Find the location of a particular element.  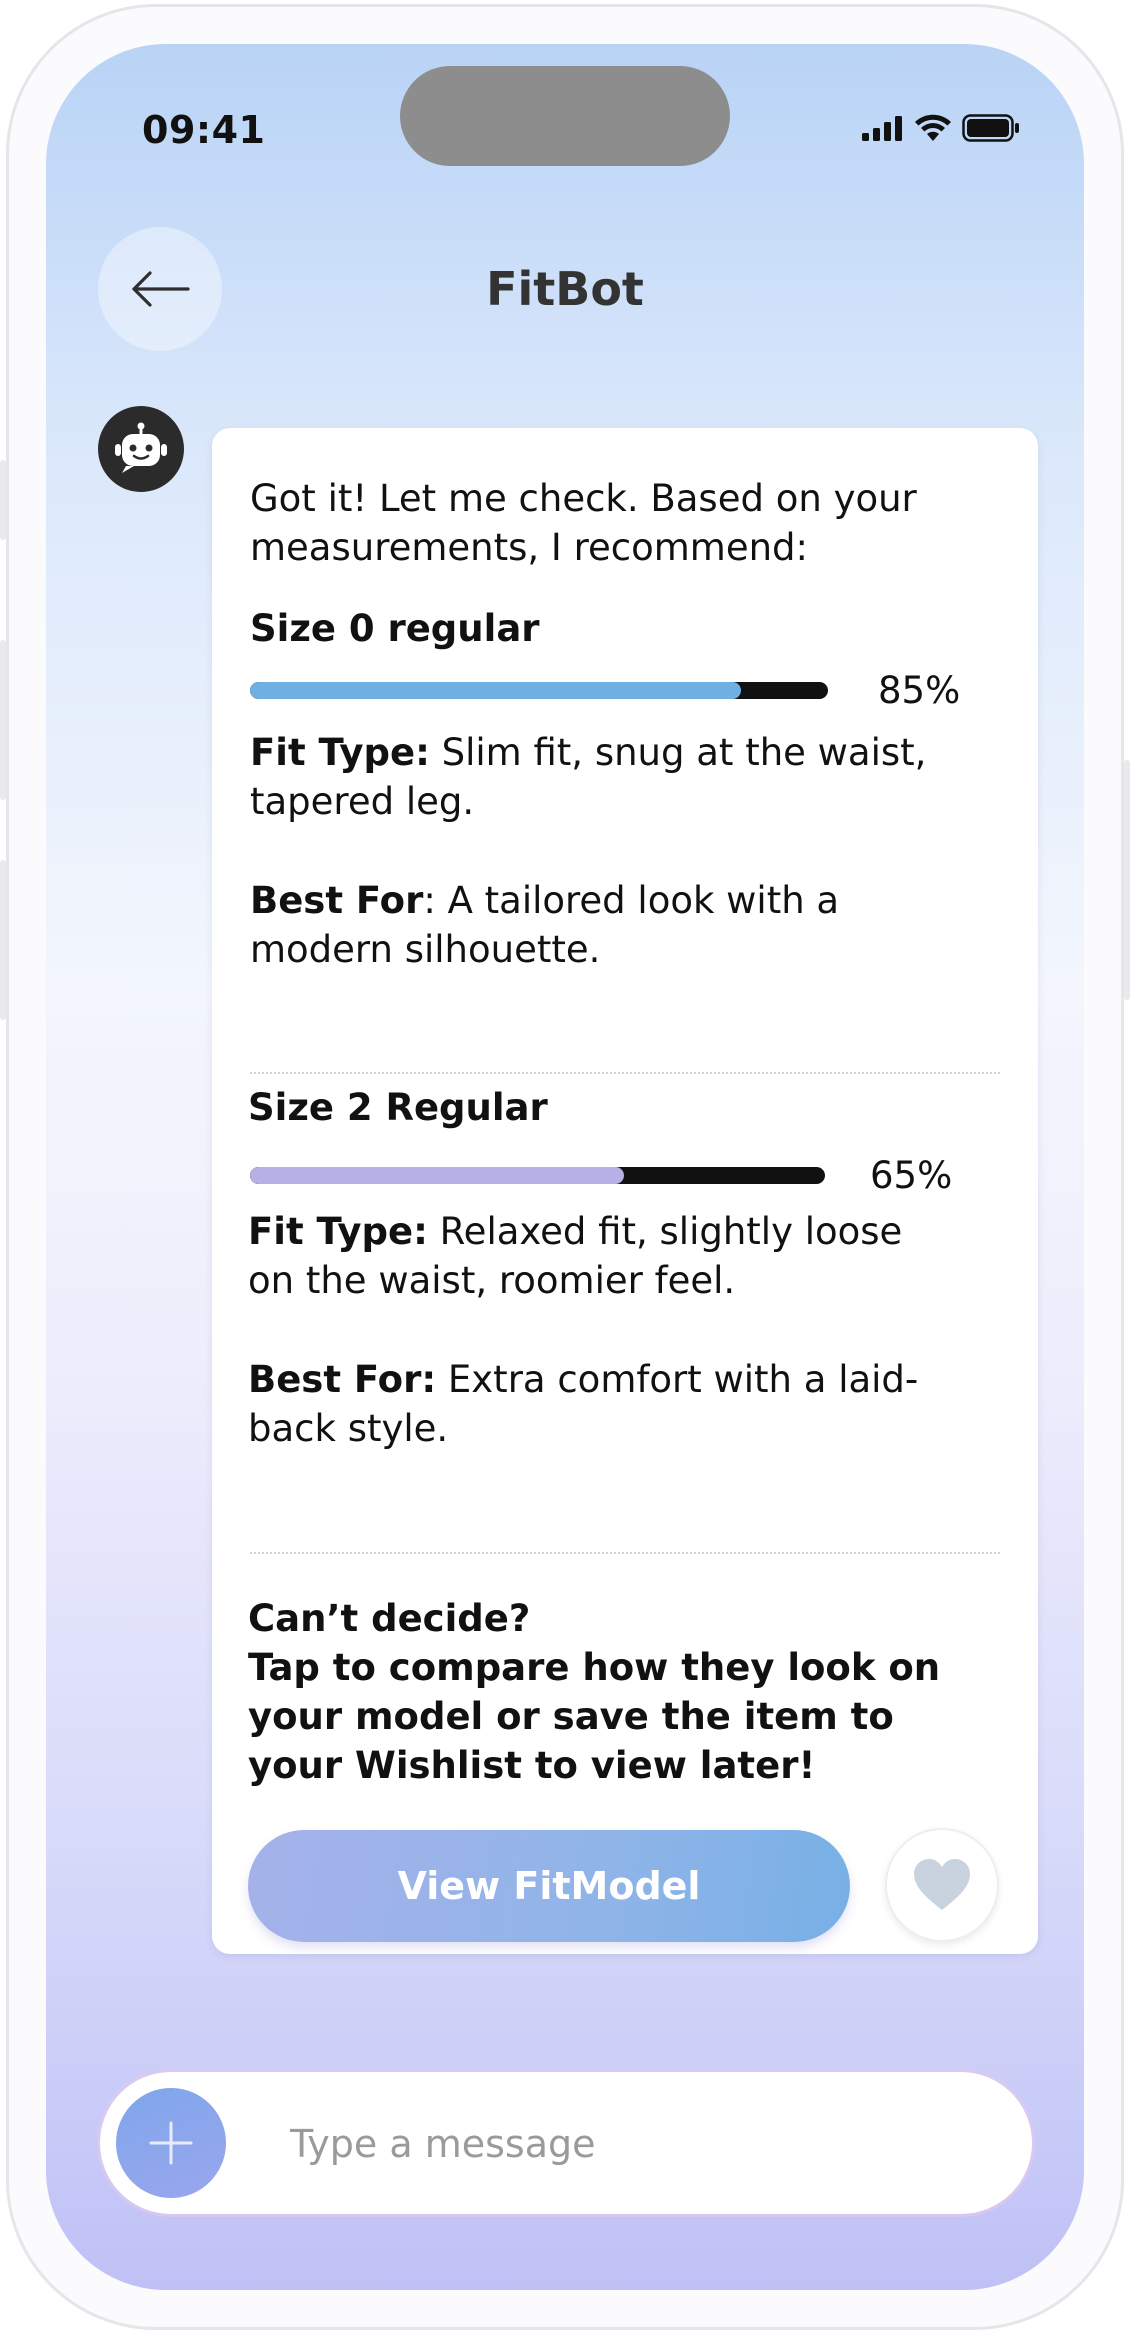

wishlist-button is located at coordinates (942, 1885).